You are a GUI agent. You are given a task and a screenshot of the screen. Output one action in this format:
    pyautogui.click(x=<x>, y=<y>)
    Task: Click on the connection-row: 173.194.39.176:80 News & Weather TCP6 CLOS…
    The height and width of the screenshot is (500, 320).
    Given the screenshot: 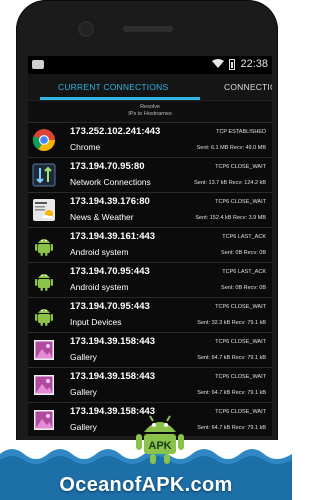 What is the action you would take?
    pyautogui.click(x=150, y=210)
    